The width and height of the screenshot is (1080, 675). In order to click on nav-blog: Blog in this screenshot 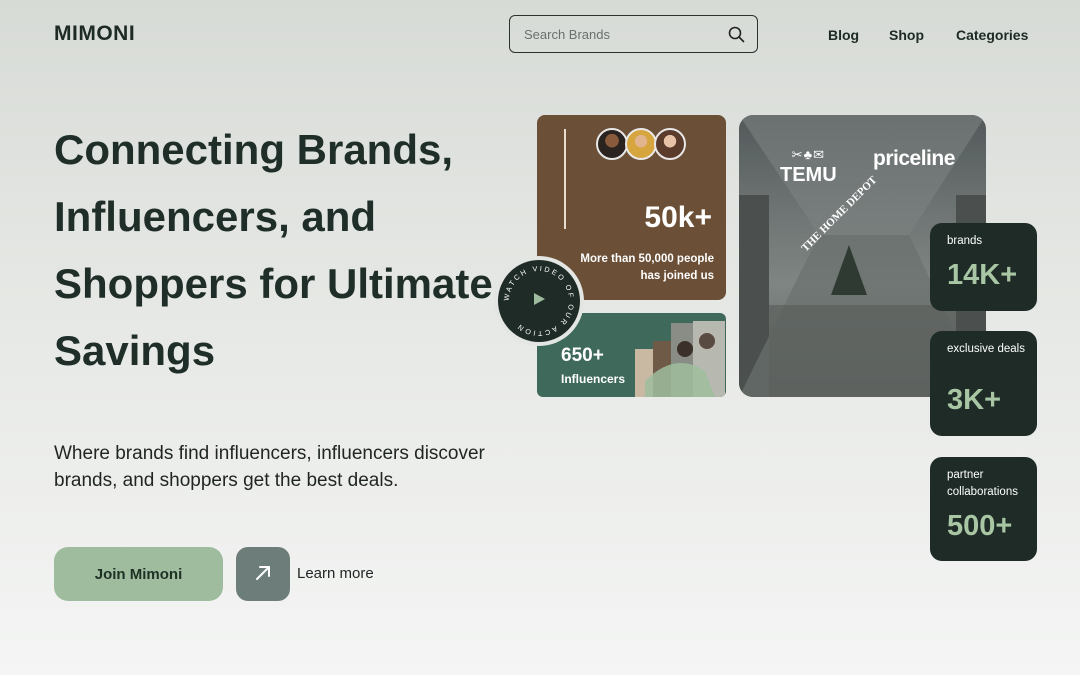, I will do `click(843, 35)`.